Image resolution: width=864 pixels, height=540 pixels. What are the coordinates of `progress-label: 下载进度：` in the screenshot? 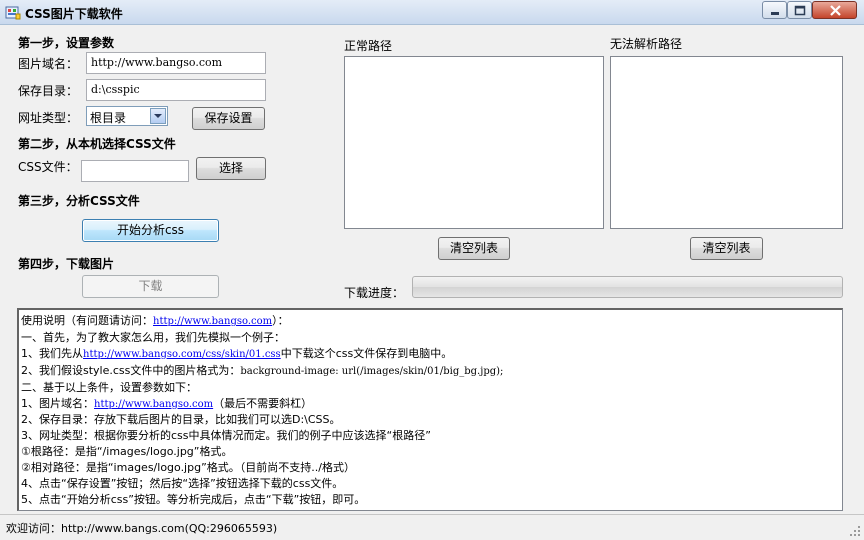 It's located at (374, 293).